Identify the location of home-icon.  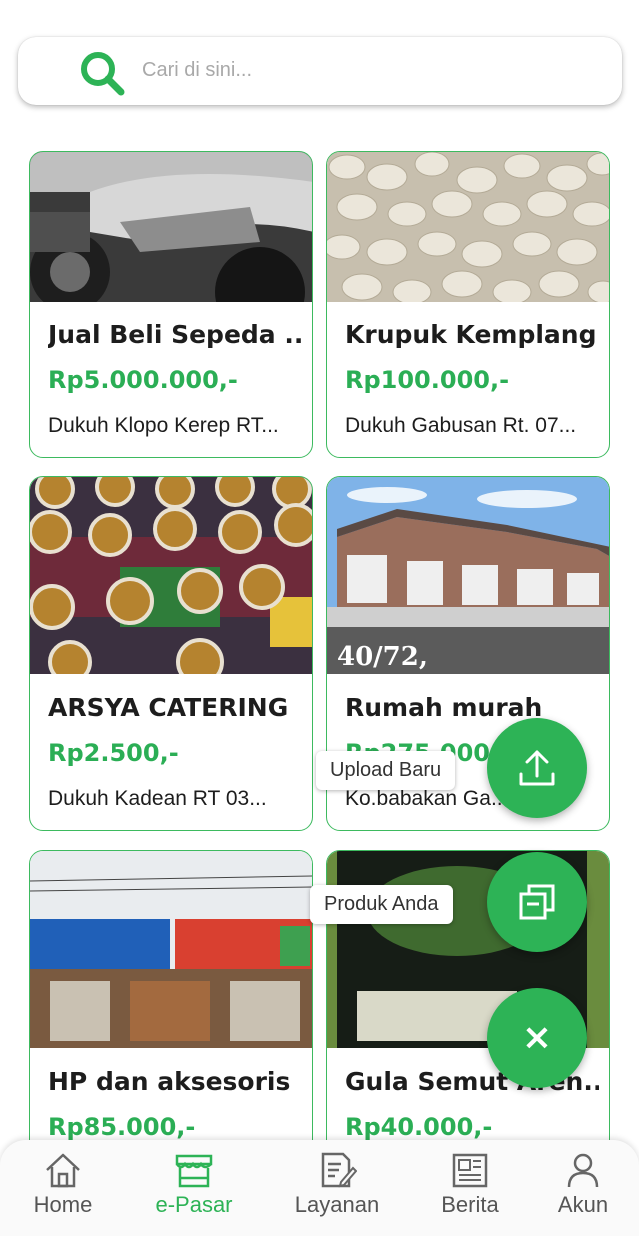
(63, 1170).